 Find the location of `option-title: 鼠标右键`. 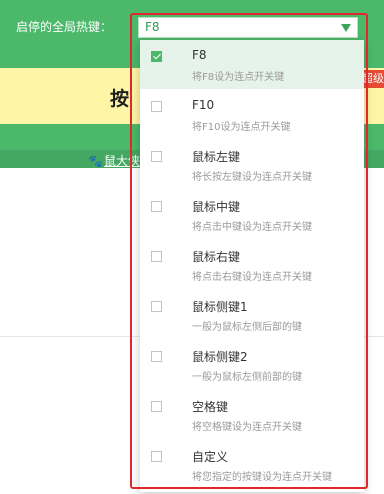

option-title: 鼠标右键 is located at coordinates (216, 257).